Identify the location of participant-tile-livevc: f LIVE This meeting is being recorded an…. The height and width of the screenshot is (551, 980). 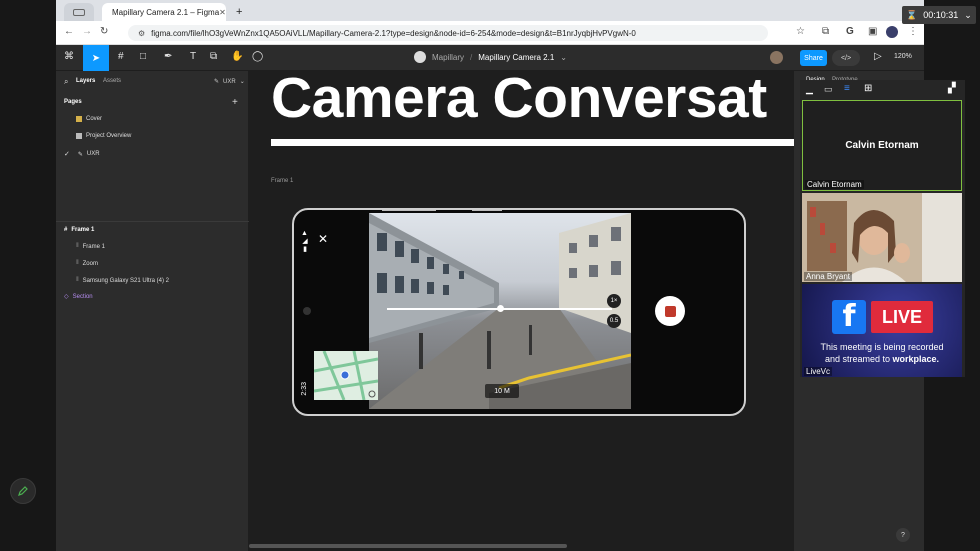
(882, 330).